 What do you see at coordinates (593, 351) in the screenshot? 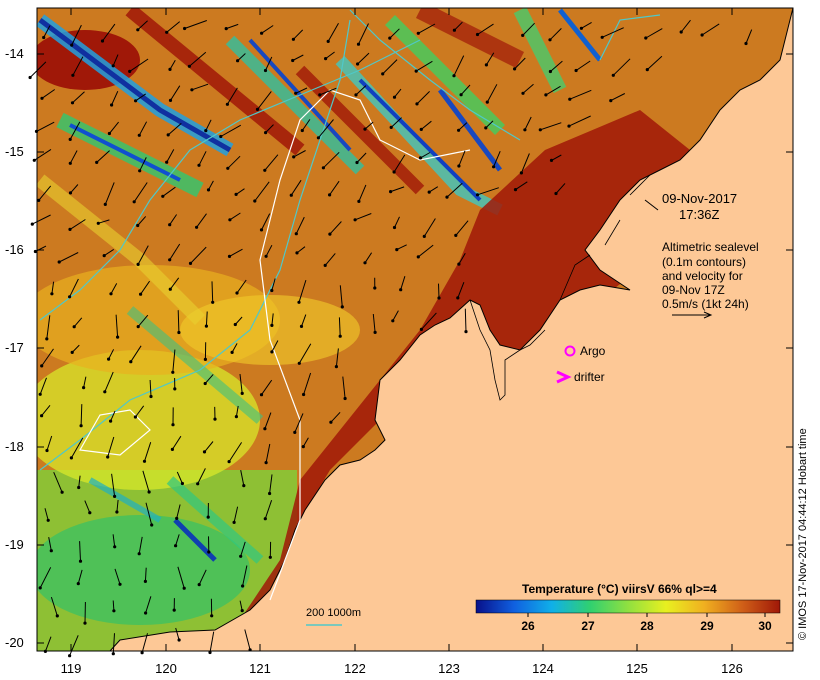
I see `argo-label: Argo` at bounding box center [593, 351].